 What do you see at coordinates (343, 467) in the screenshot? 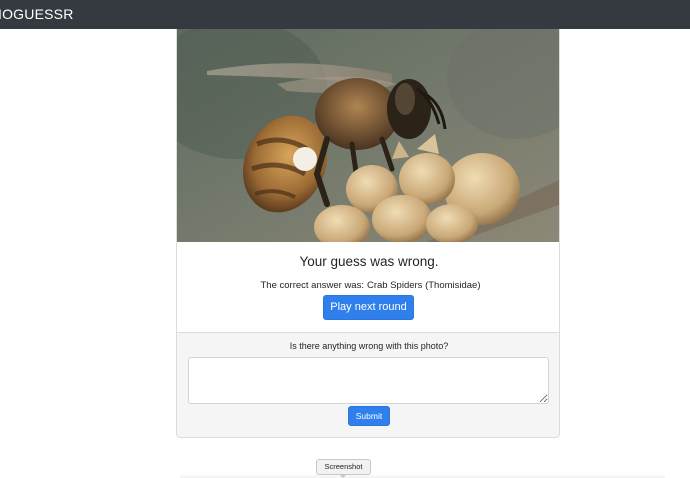
I see `screenshot-tooltip: Screenshot` at bounding box center [343, 467].